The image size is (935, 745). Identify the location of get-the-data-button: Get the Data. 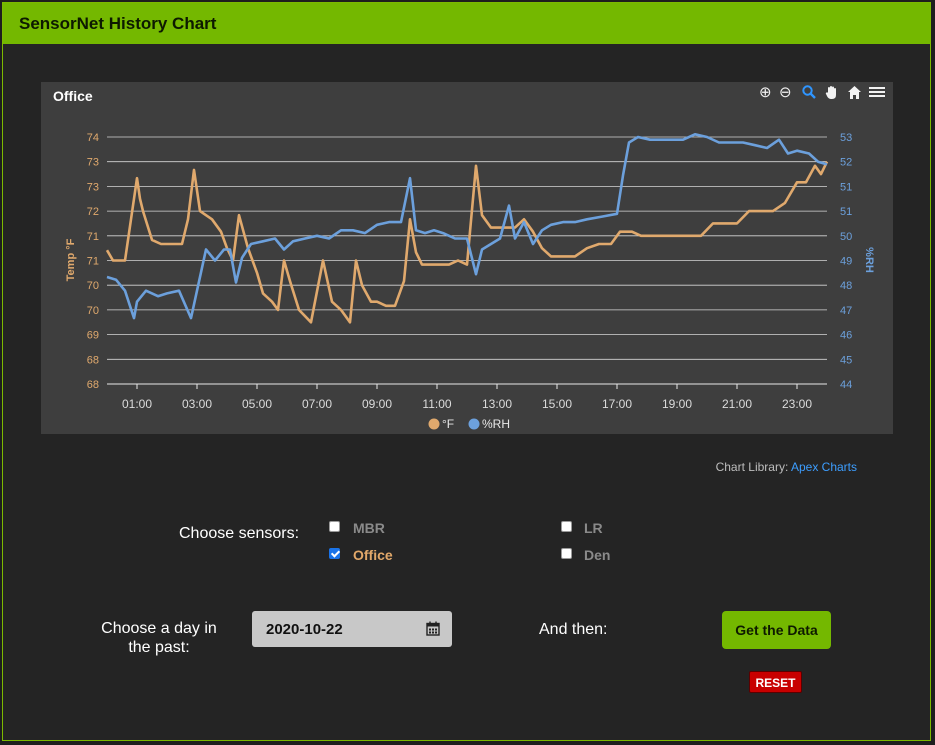
(776, 630).